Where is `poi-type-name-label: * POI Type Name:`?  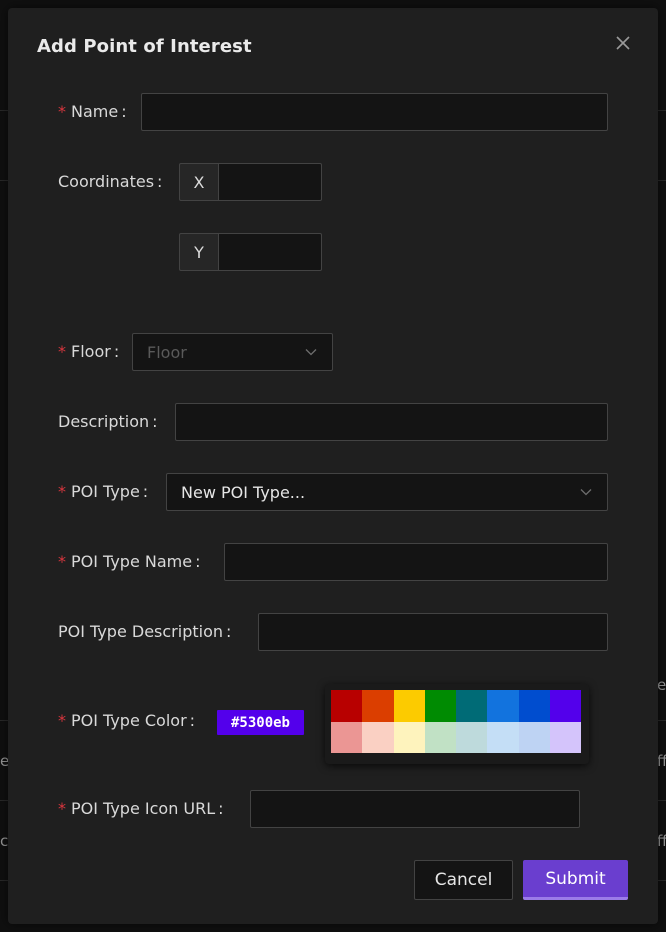
poi-type-name-label: * POI Type Name: is located at coordinates (129, 561).